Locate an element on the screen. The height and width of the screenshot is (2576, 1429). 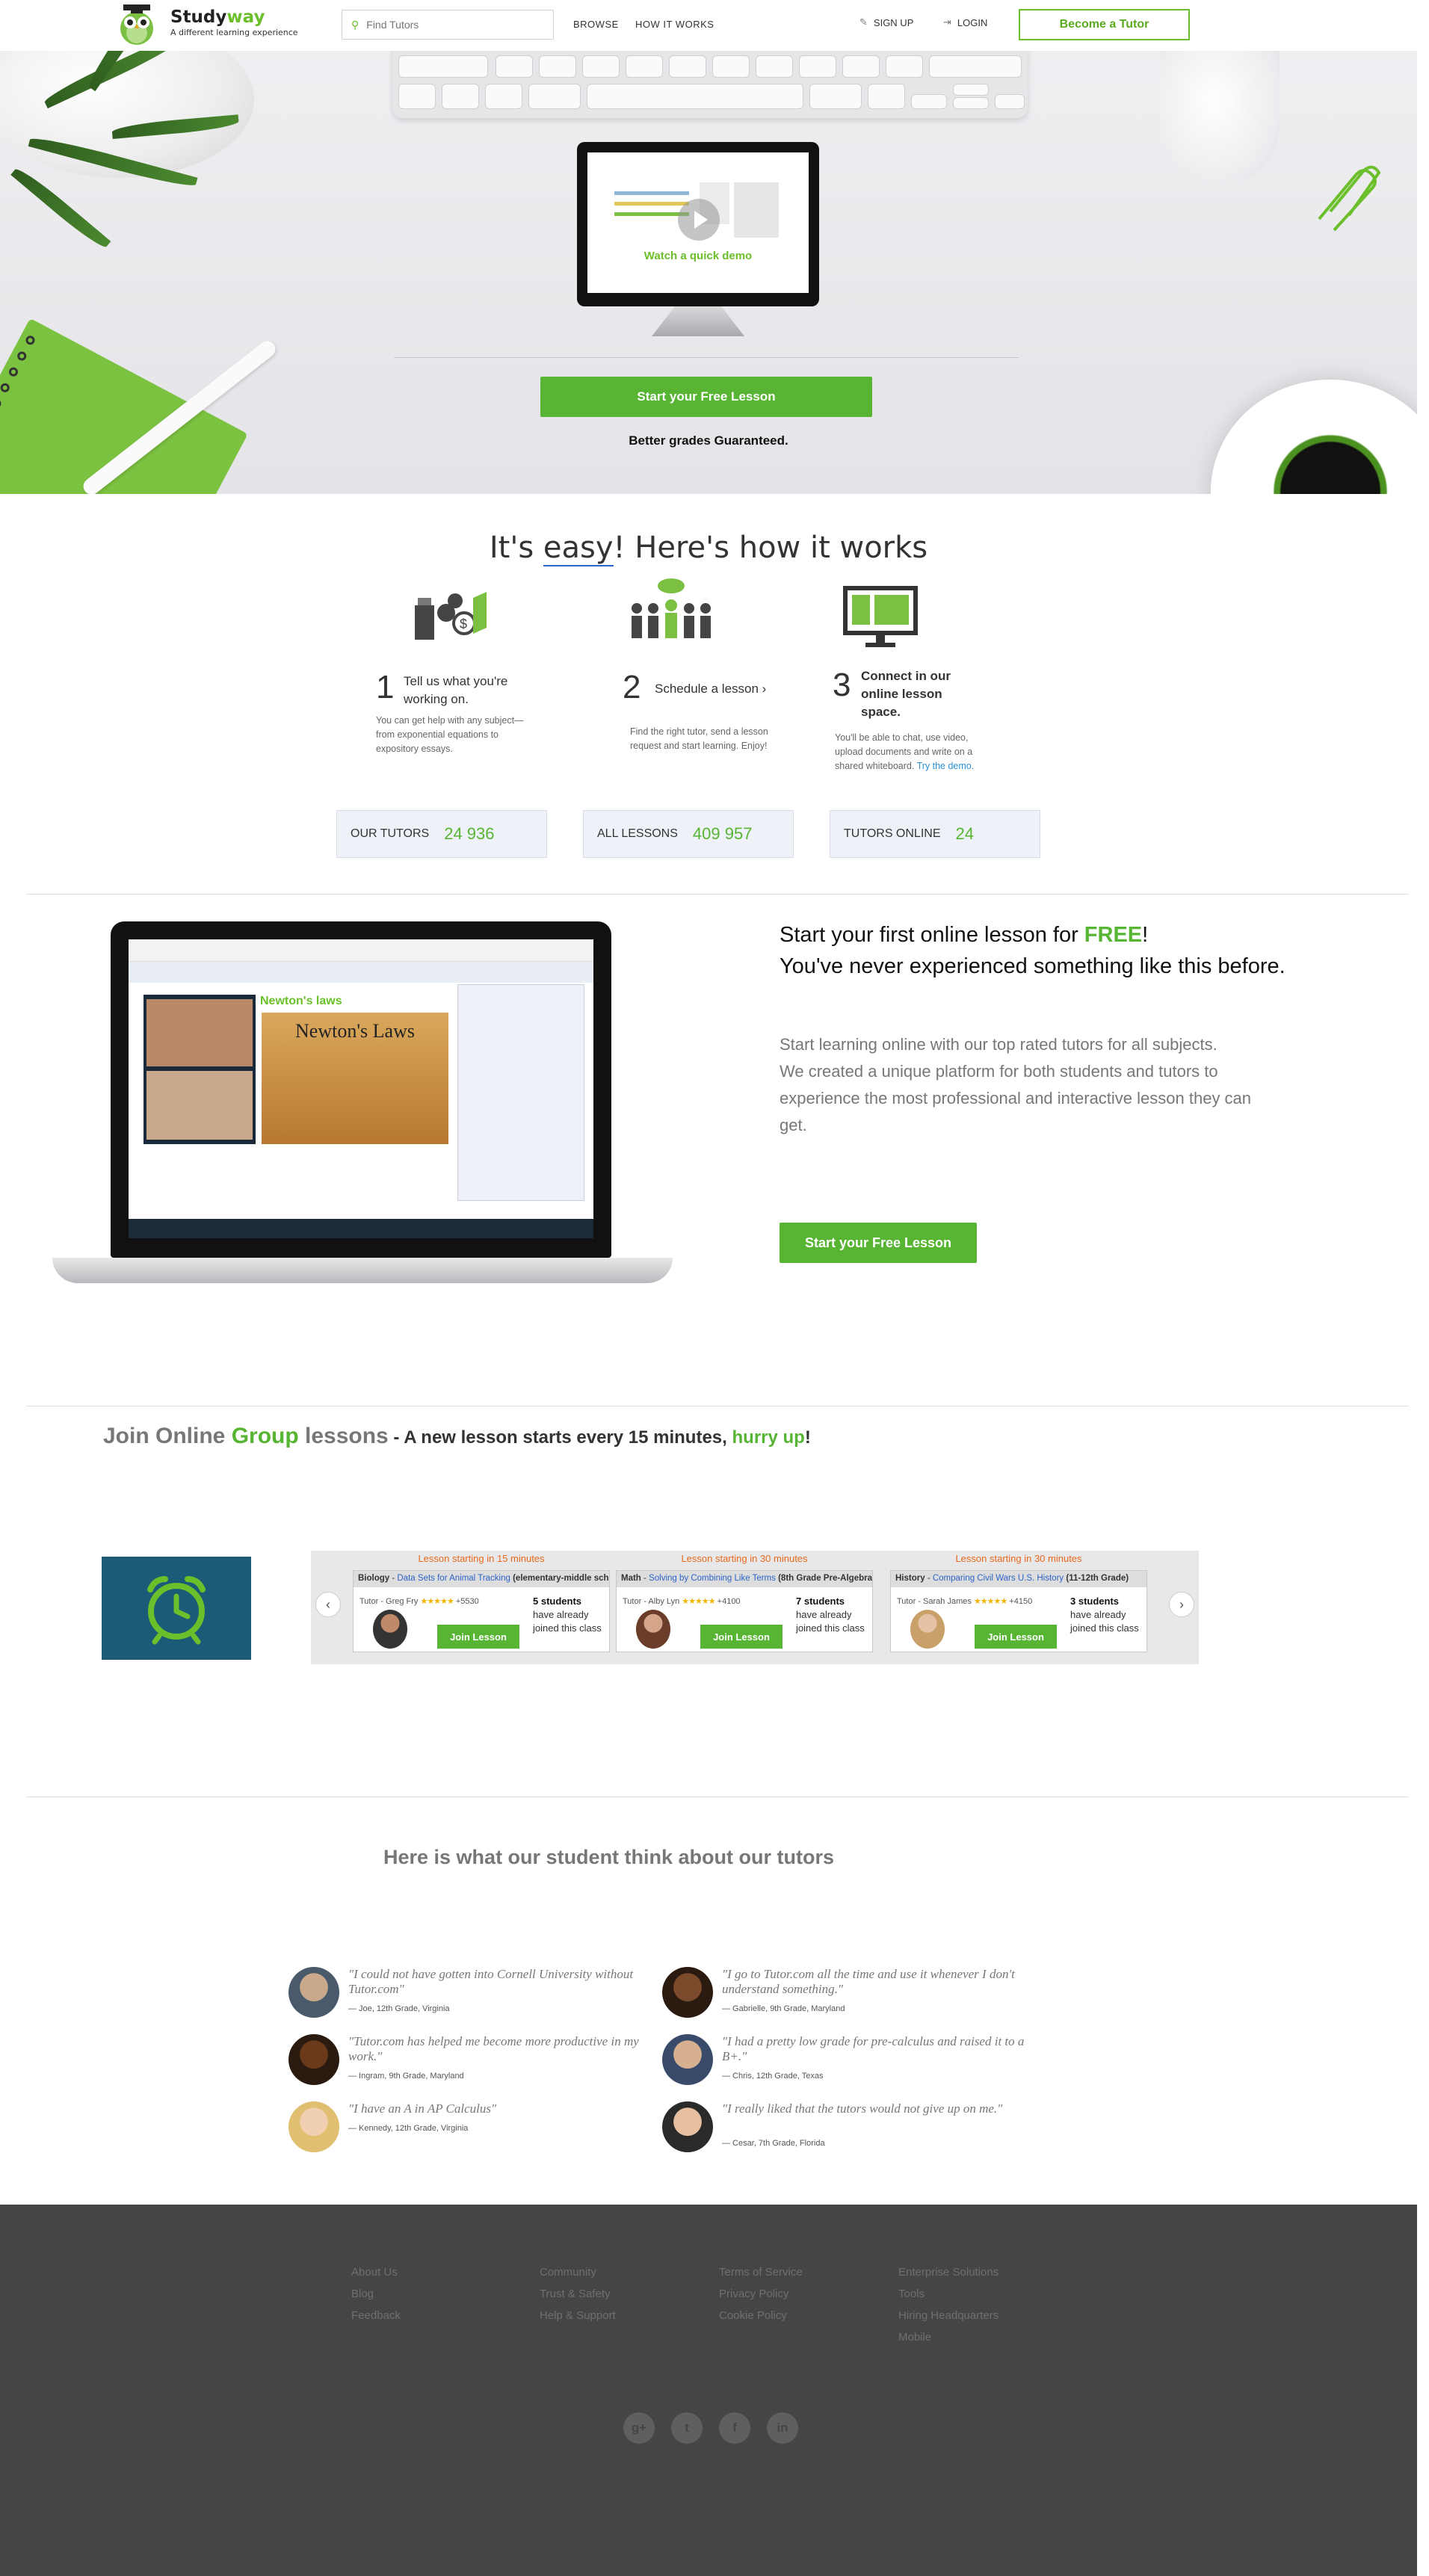
clock-tile is located at coordinates (176, 1608).